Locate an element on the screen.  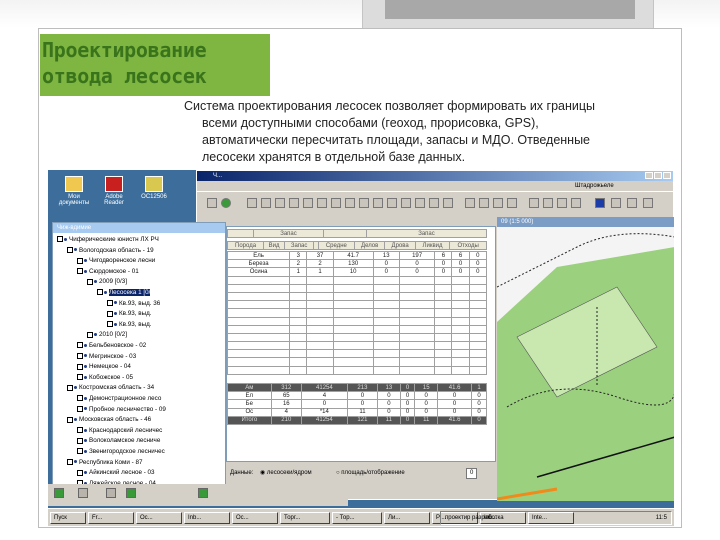
summary-row: Ам 312 41254 213 13 0 15 41.6 1 is located at coordinates (357, 387).